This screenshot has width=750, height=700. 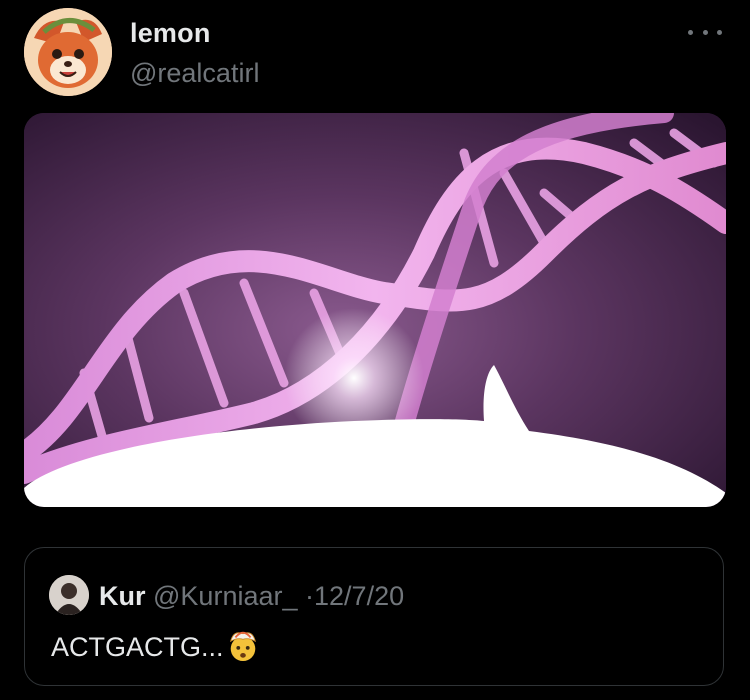 I want to click on cartoon-fox-avatar-icon, so click(x=68, y=52).